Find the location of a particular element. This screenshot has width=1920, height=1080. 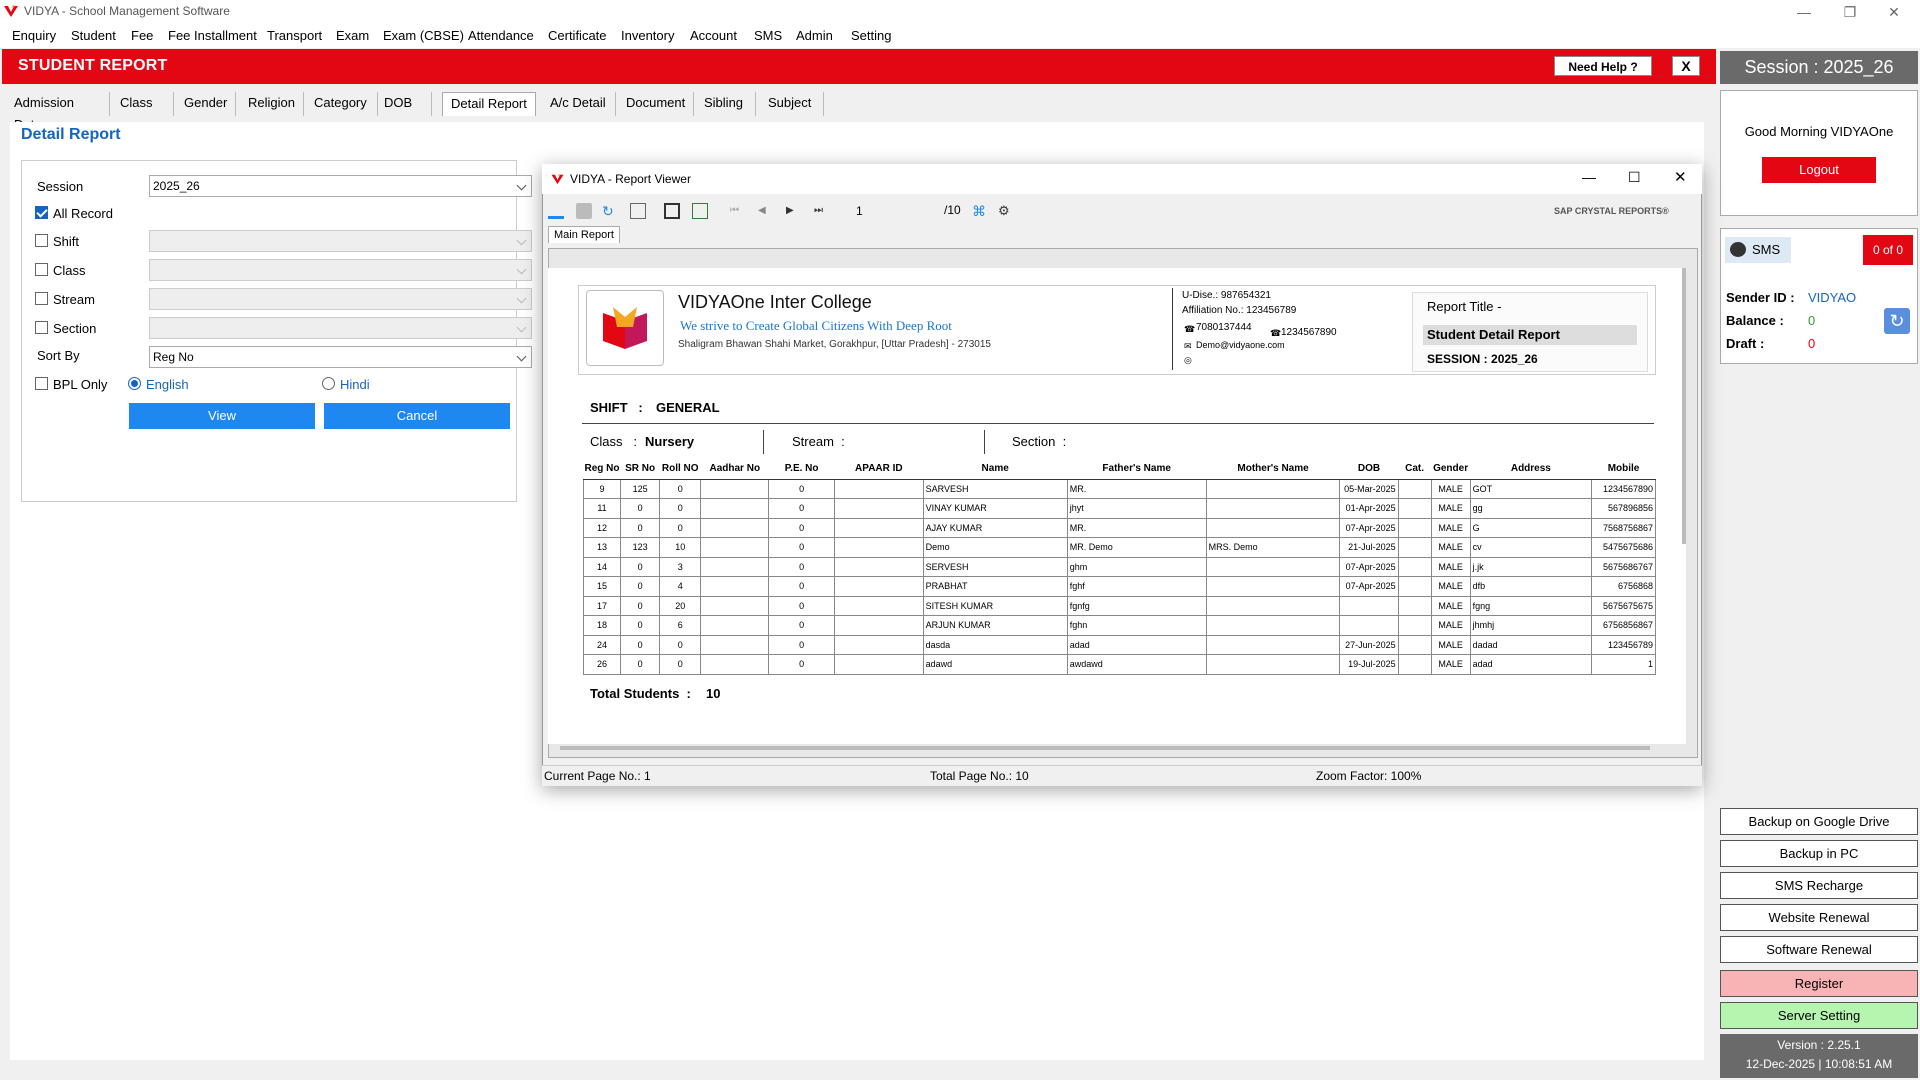

menu-fee: Fee is located at coordinates (142, 35).